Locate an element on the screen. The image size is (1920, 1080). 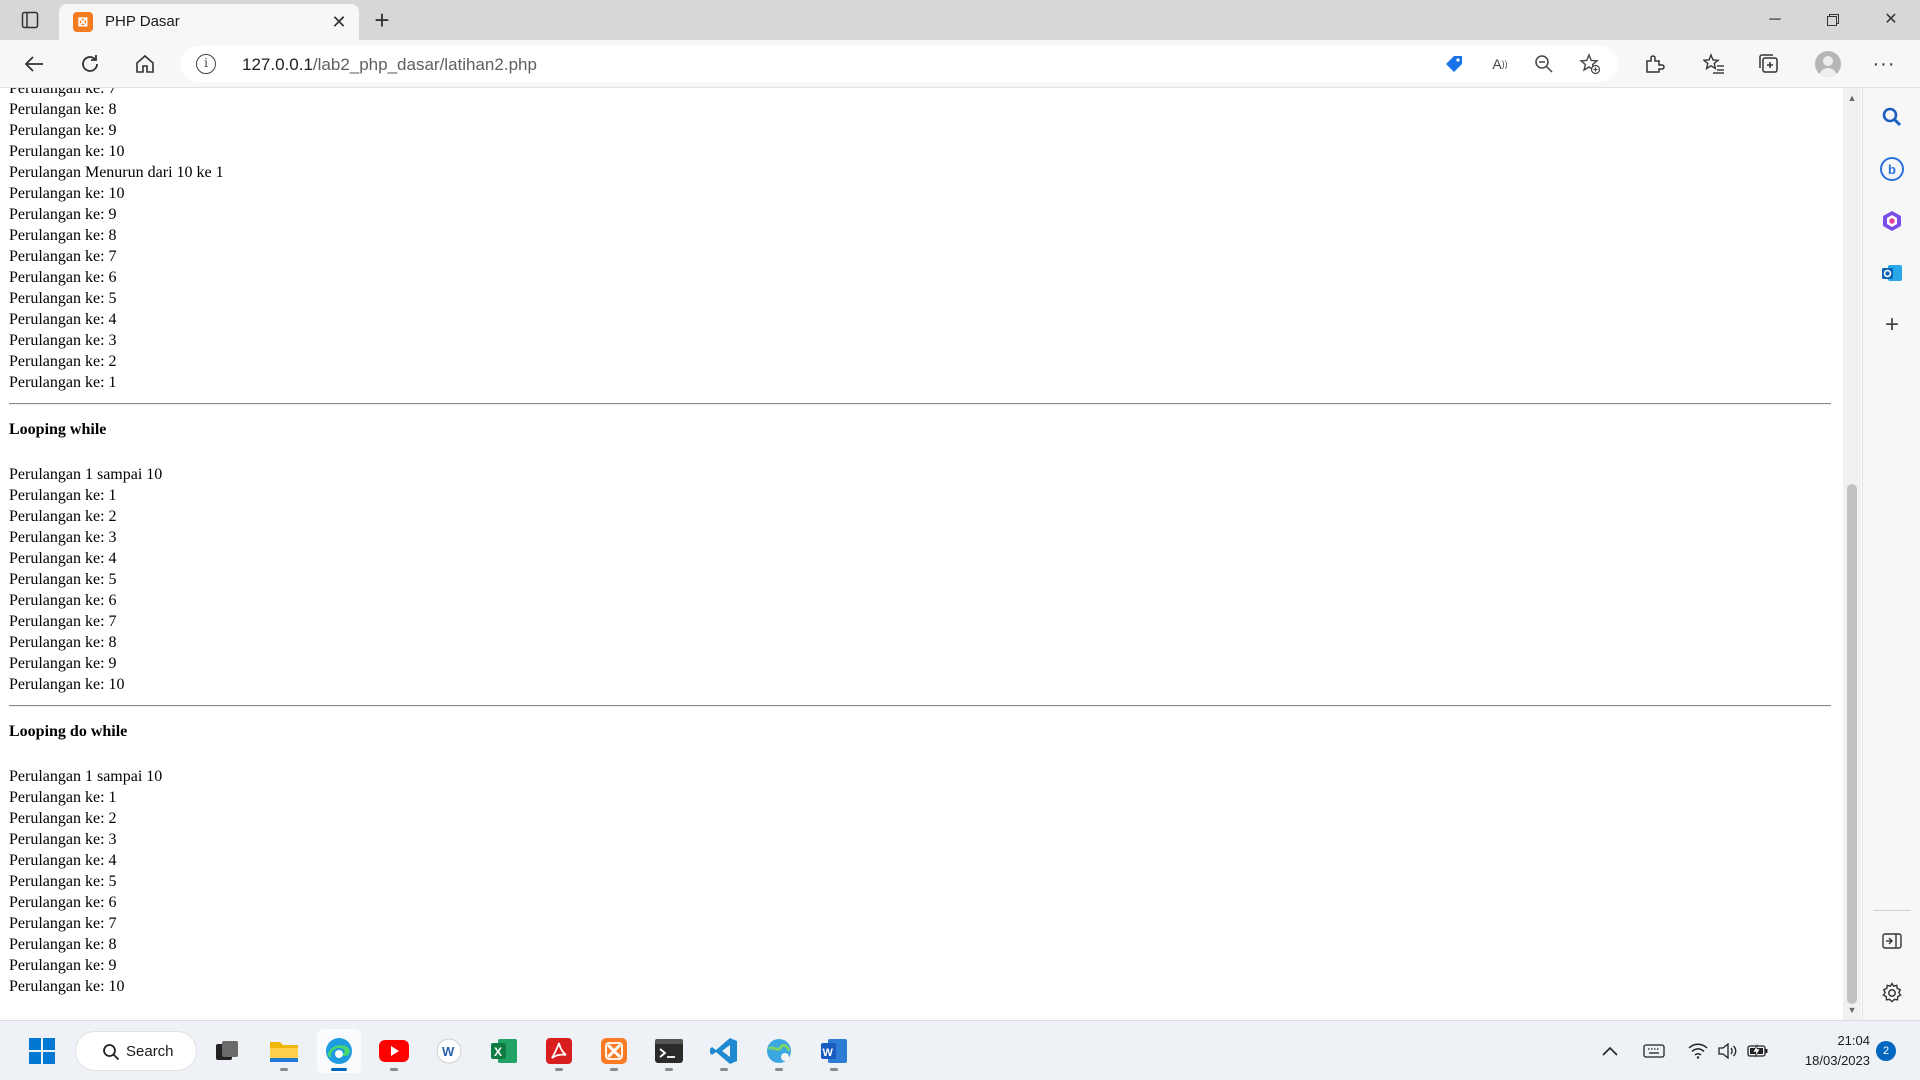
while-line: Perulangan ke: 4 is located at coordinates (63, 558).